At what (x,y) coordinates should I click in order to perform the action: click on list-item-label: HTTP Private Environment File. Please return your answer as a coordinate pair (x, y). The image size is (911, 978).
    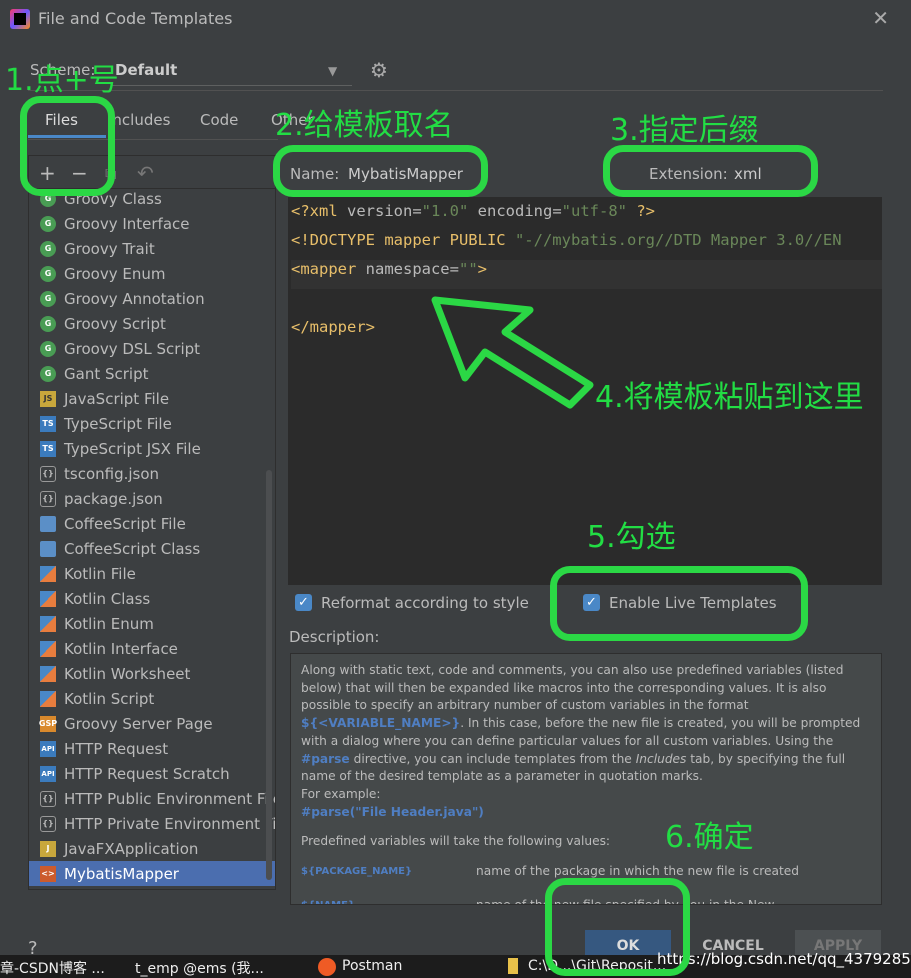
    Looking at the image, I should click on (170, 823).